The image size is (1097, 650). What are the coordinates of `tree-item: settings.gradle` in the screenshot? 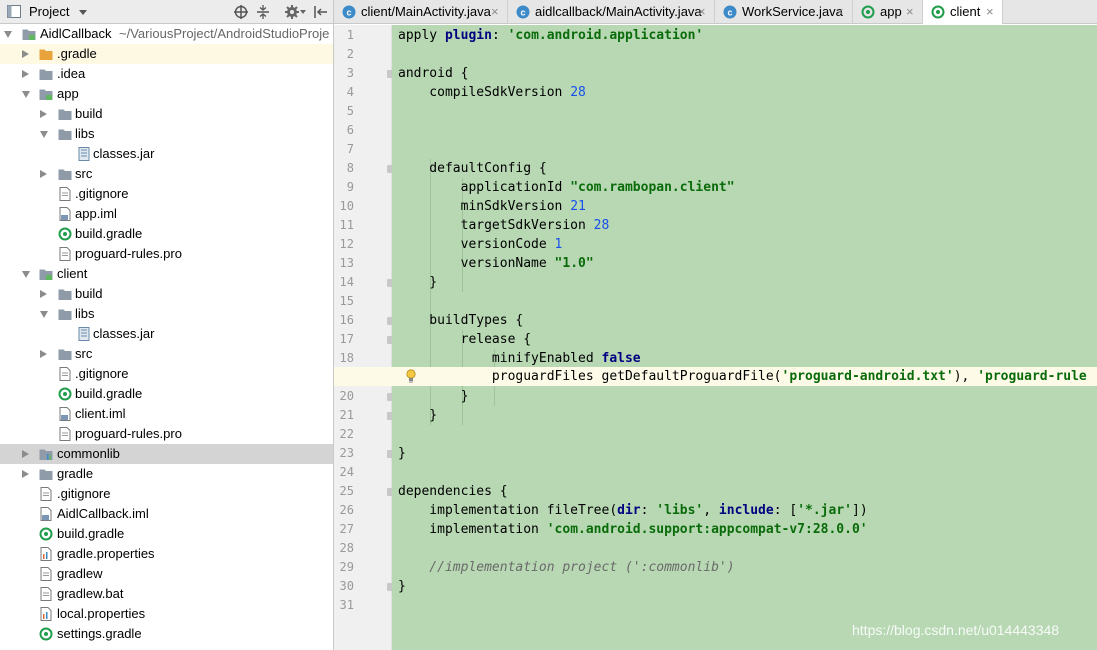 It's located at (166, 634).